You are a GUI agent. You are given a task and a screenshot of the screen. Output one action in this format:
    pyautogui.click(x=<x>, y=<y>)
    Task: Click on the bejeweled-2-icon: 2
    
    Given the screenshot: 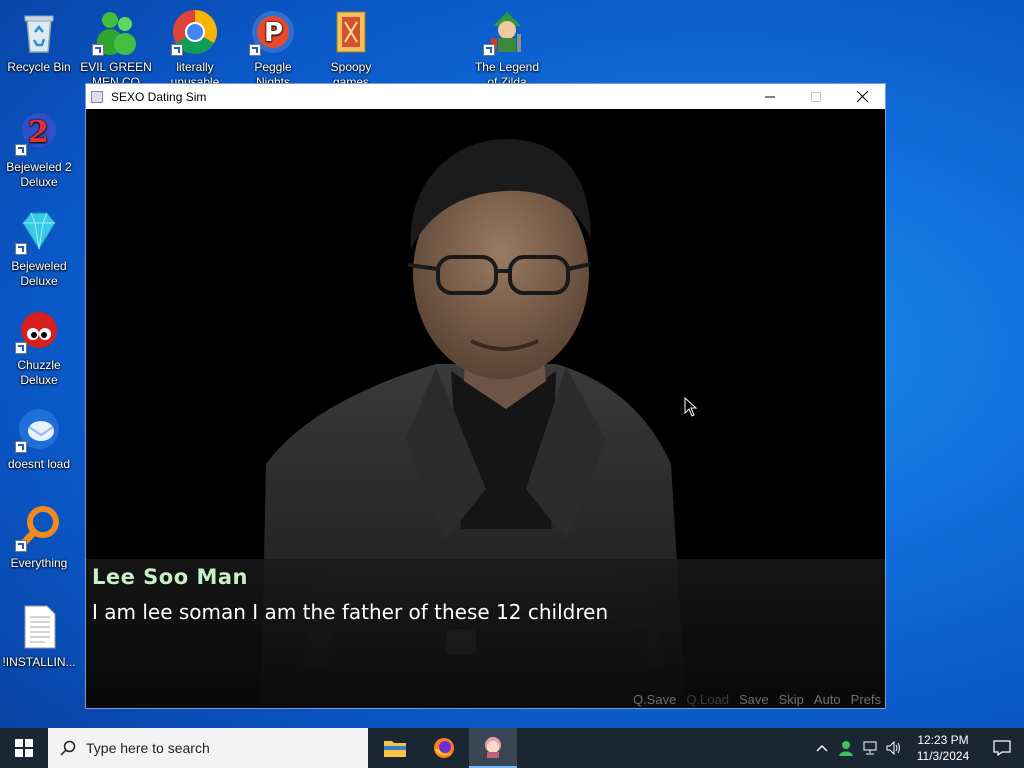 What is the action you would take?
    pyautogui.click(x=39, y=132)
    